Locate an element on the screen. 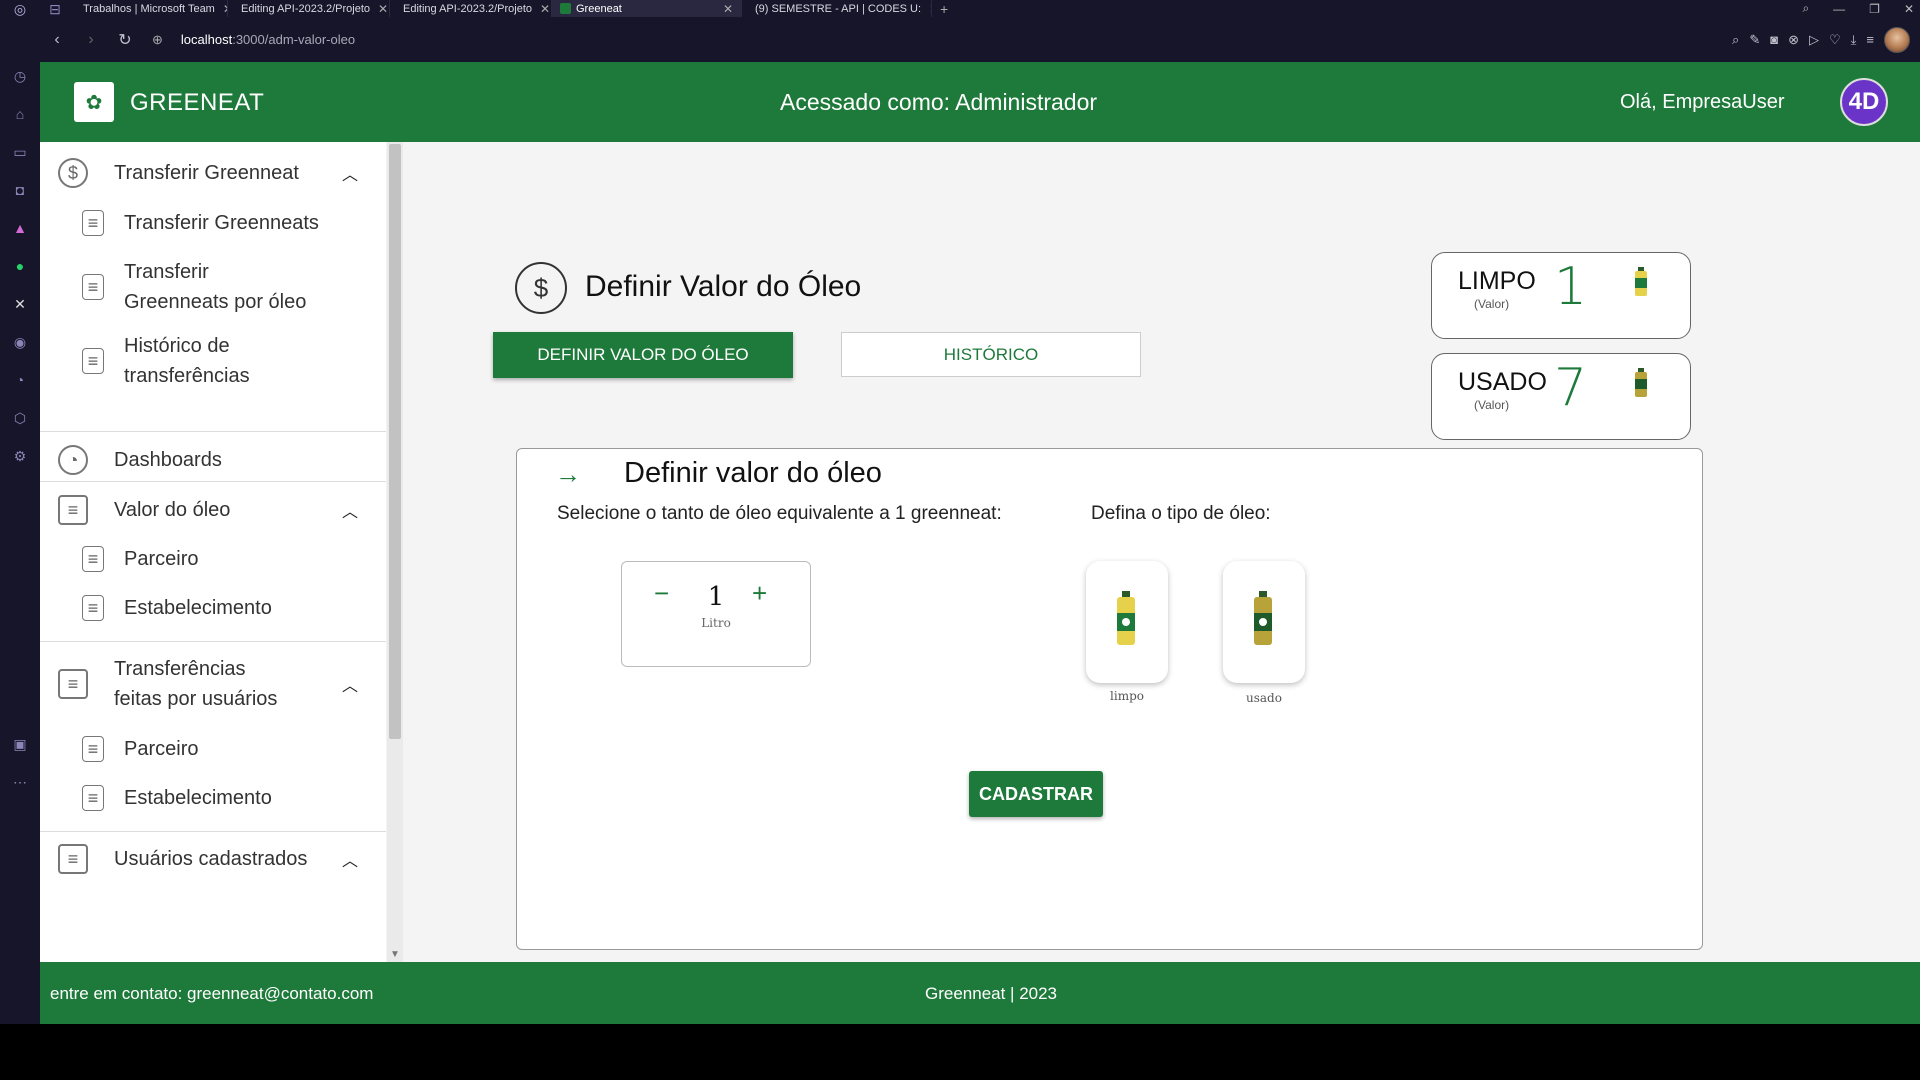 This screenshot has width=1920, height=1080. menu-icon: ≡ is located at coordinates (1870, 39).